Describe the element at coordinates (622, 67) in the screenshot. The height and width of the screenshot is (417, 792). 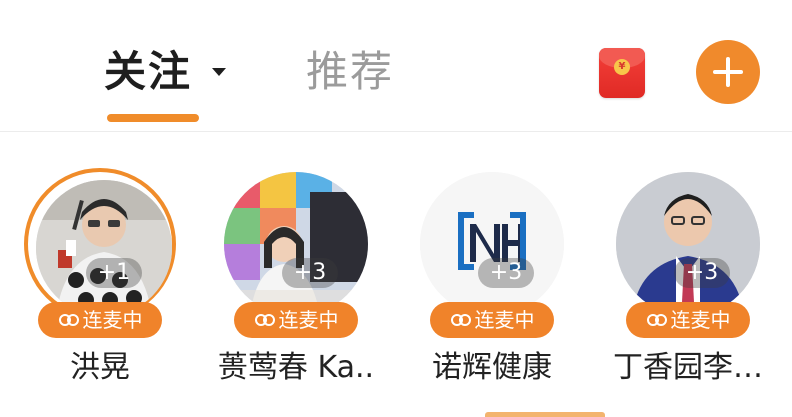
I see `red-envelope-coin: ¥` at that location.